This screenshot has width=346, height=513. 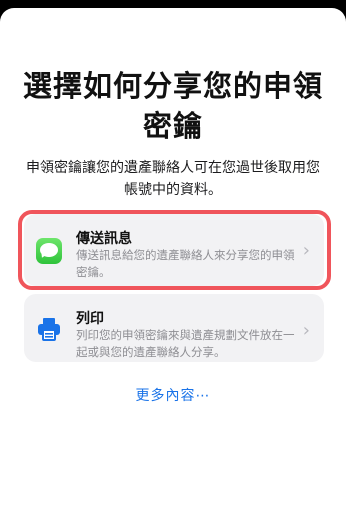 I want to click on chevron-right-icon: ›, so click(x=306, y=330).